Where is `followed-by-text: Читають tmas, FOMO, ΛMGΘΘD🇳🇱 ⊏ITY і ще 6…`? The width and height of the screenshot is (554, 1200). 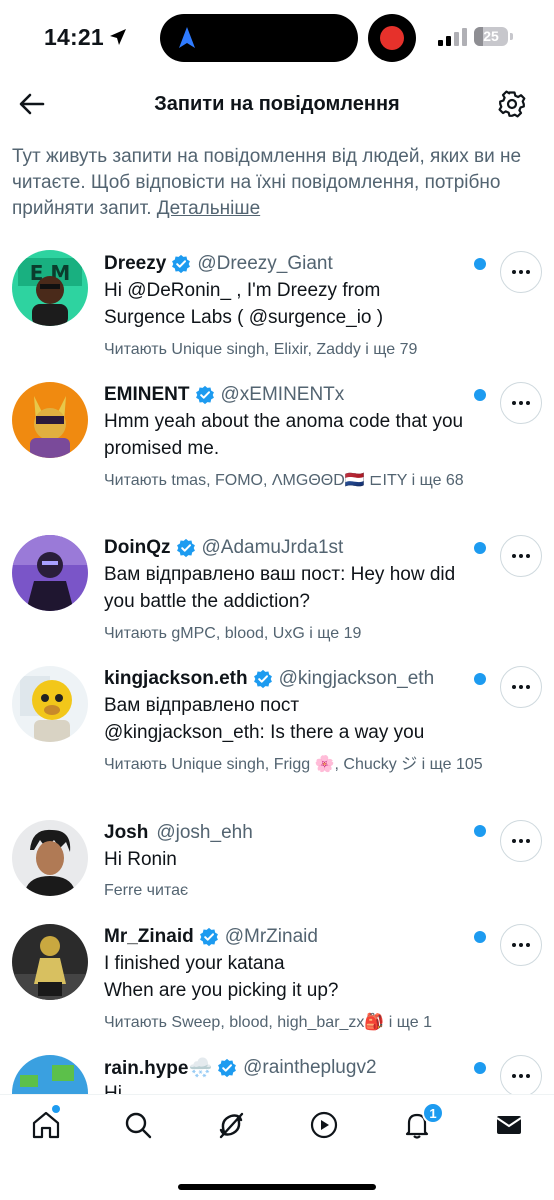
followed-by-text: Читають tmas, FOMO, ΛMGΘΘD🇳🇱 ⊏ITY і ще 6… is located at coordinates (284, 480).